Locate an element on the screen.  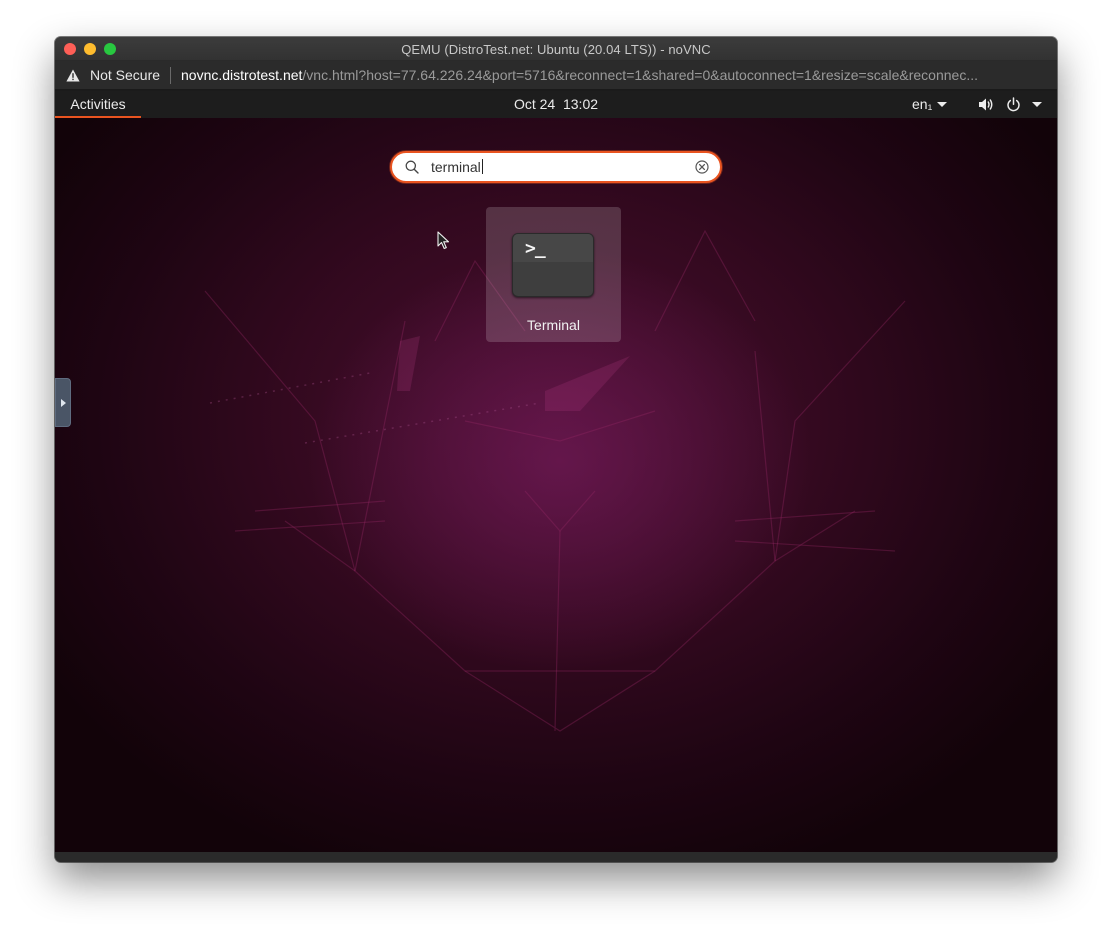
clock: Oct 24 13:02 is located at coordinates (556, 104).